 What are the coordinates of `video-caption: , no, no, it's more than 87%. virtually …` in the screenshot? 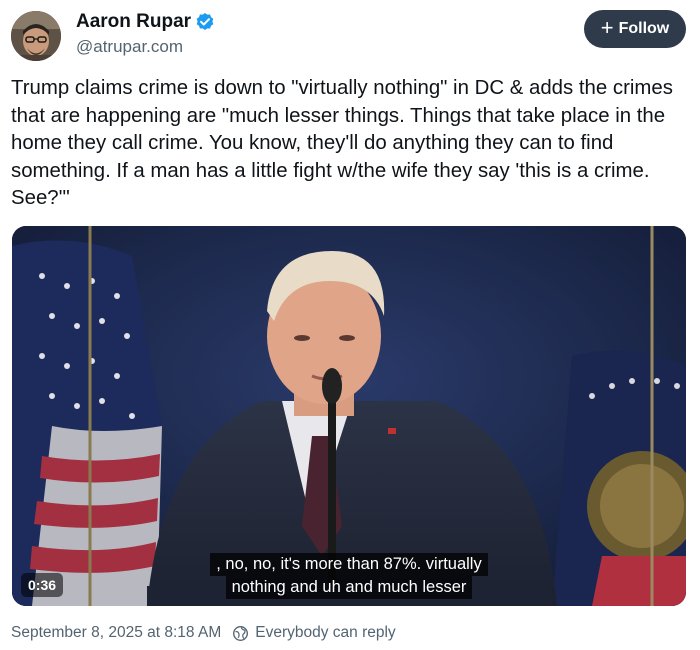 It's located at (349, 576).